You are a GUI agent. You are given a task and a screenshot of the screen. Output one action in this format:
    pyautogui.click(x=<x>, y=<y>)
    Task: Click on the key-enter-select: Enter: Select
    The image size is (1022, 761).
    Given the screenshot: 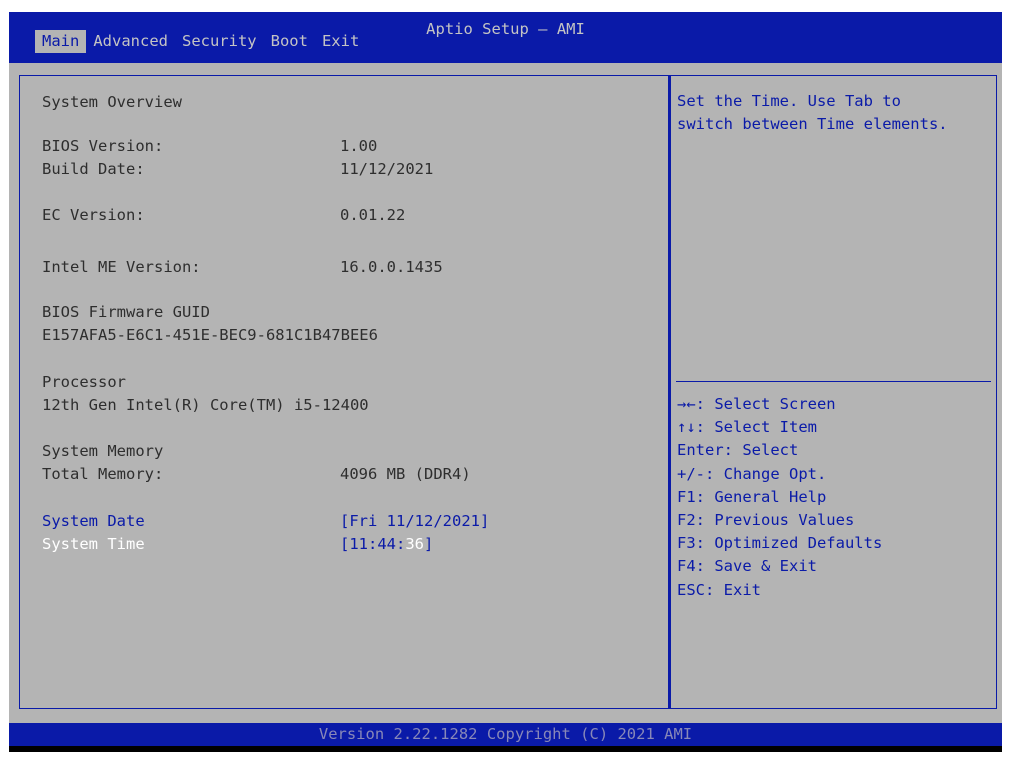 What is the action you would take?
    pyautogui.click(x=738, y=450)
    